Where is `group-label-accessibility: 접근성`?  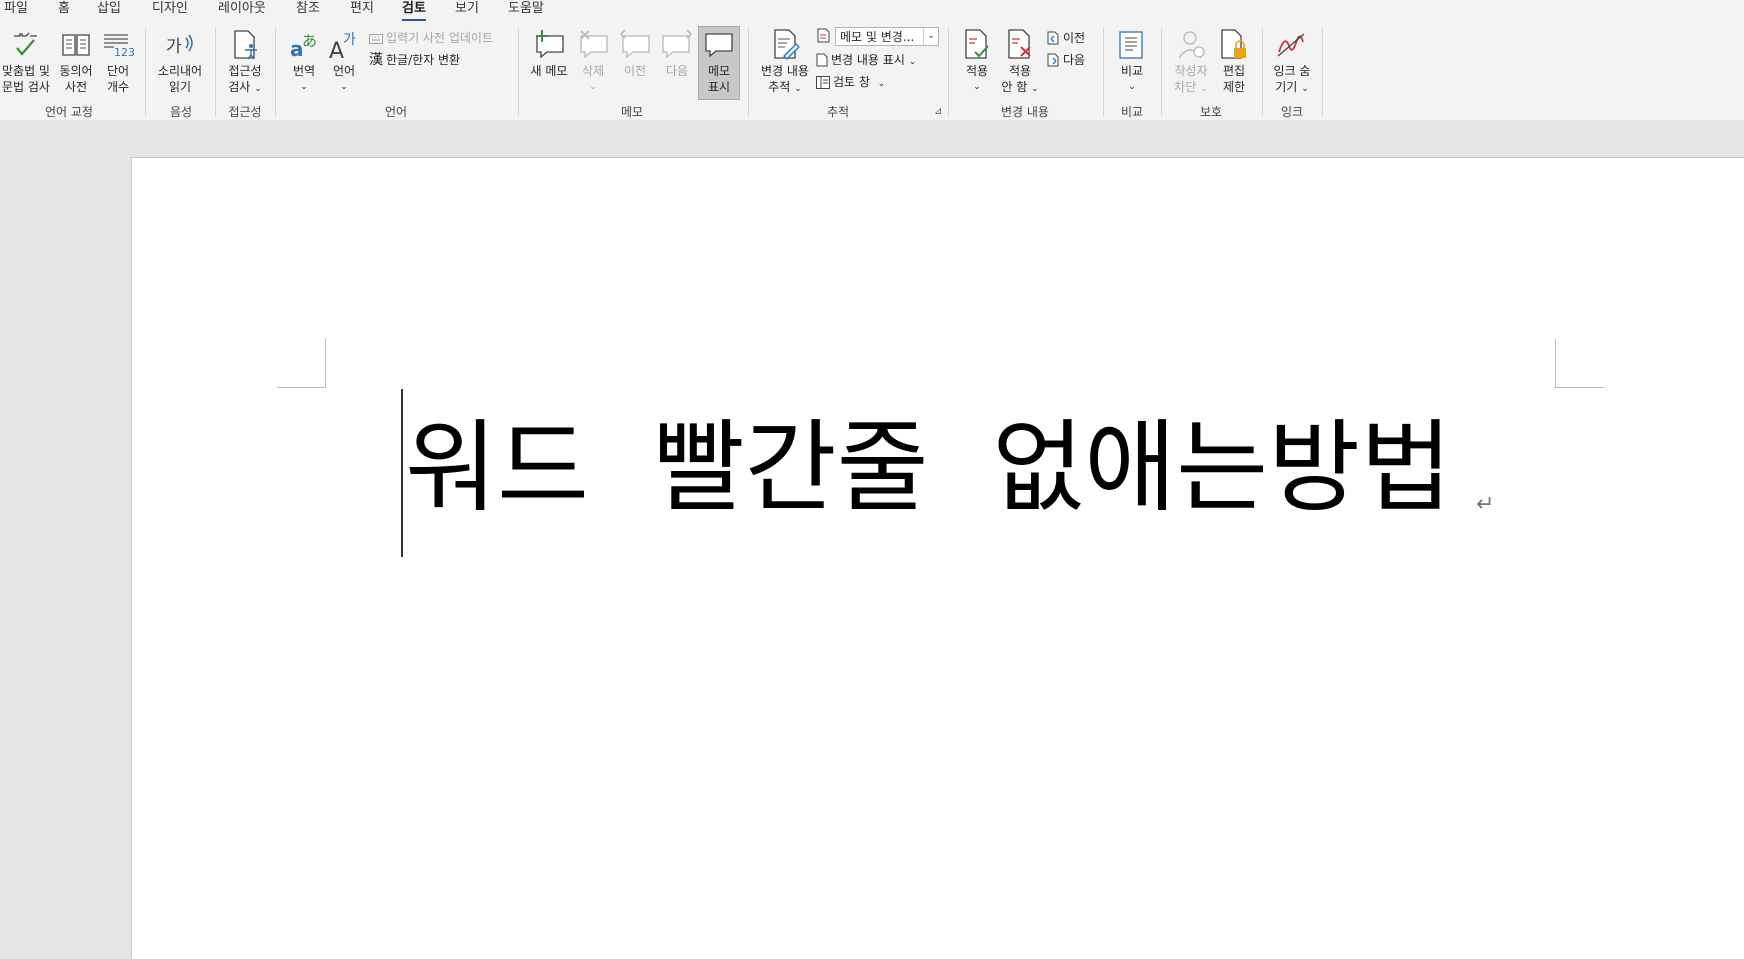
group-label-accessibility: 접근성 is located at coordinates (245, 112).